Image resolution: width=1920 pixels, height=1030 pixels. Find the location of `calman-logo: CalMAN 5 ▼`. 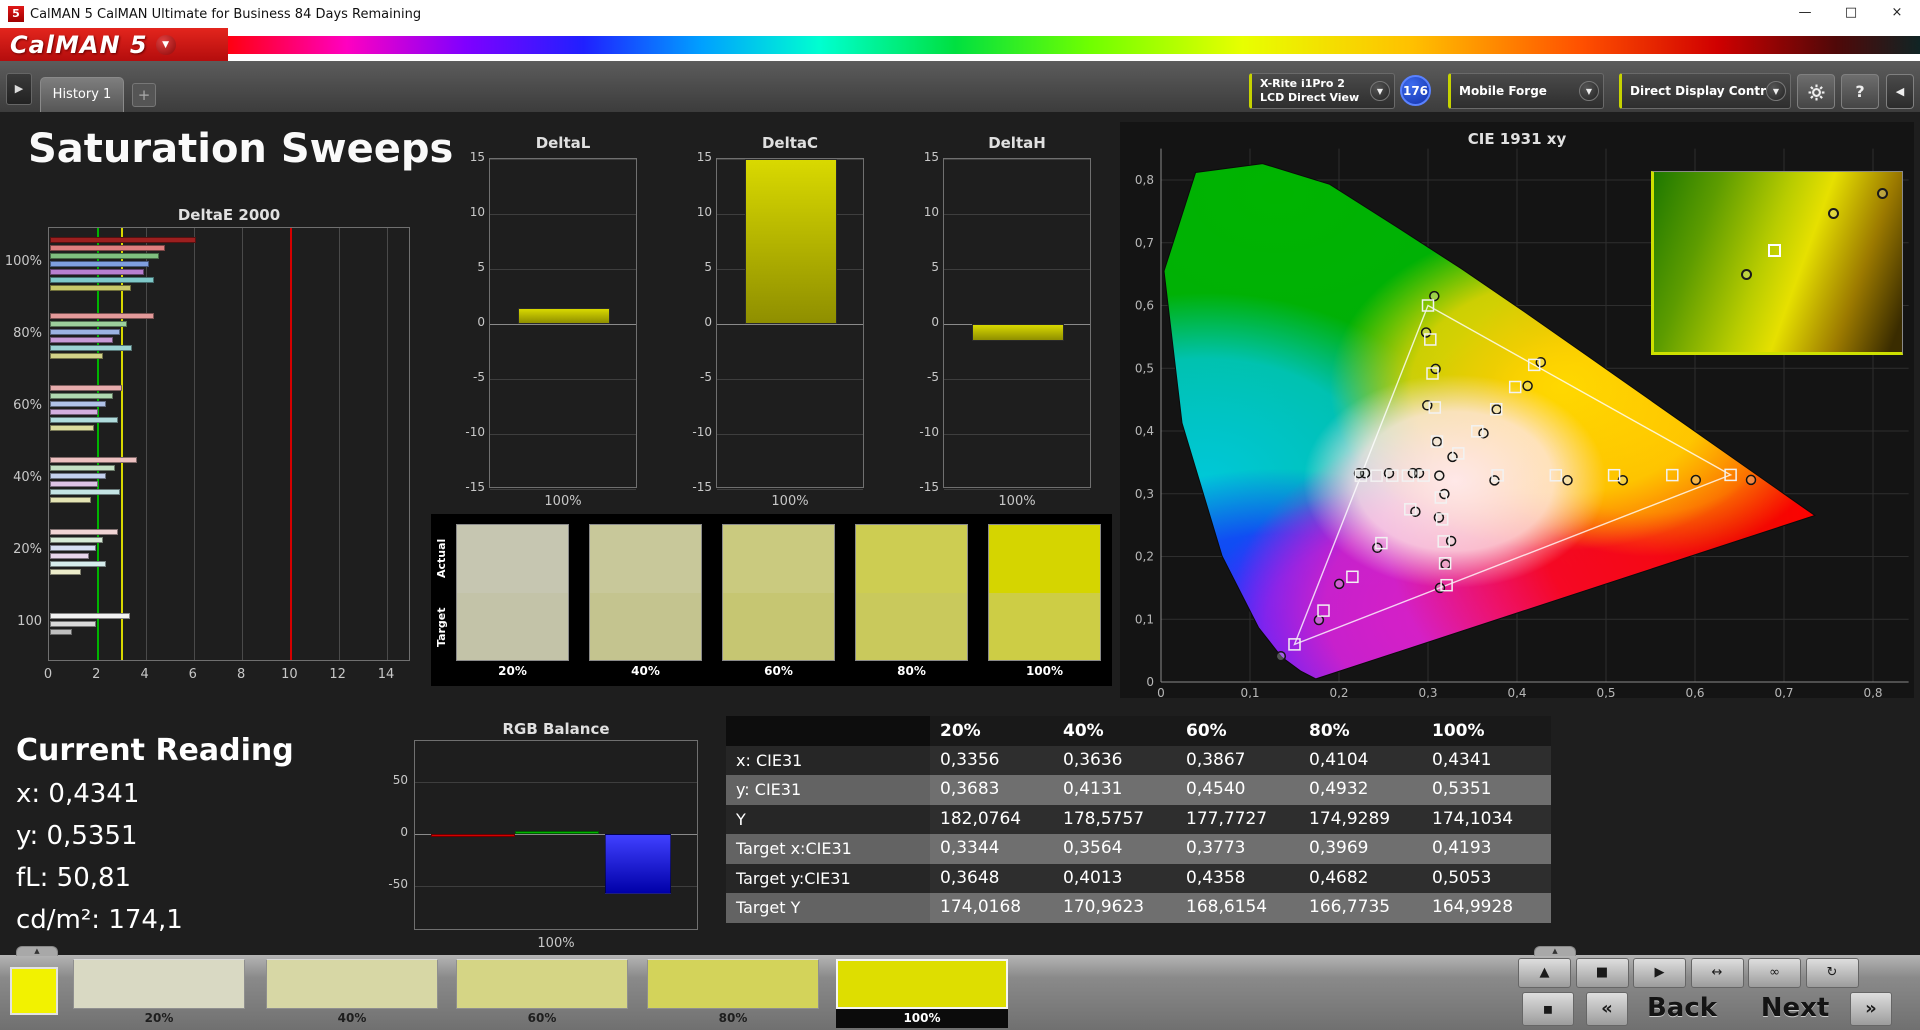

calman-logo: CalMAN 5 ▼ is located at coordinates (114, 44).